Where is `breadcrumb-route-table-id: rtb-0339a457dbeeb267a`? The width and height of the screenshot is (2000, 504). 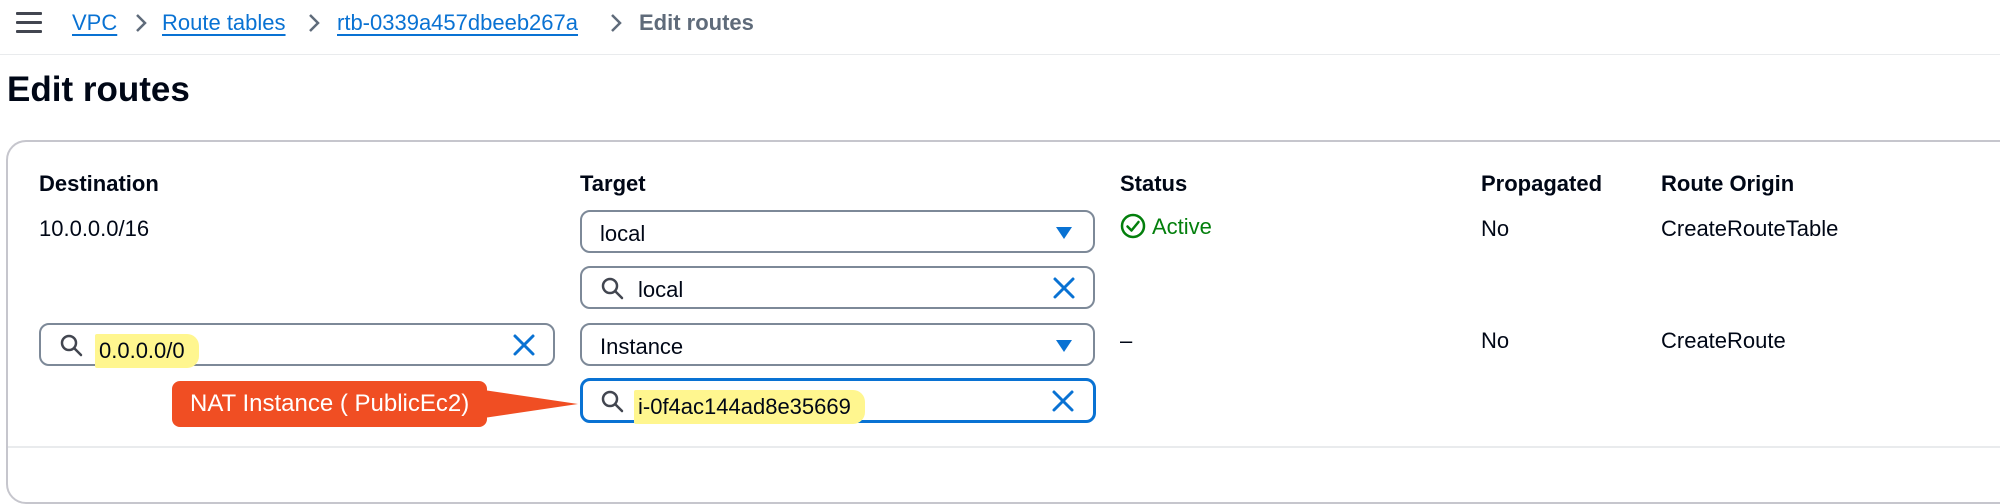 breadcrumb-route-table-id: rtb-0339a457dbeeb267a is located at coordinates (457, 23).